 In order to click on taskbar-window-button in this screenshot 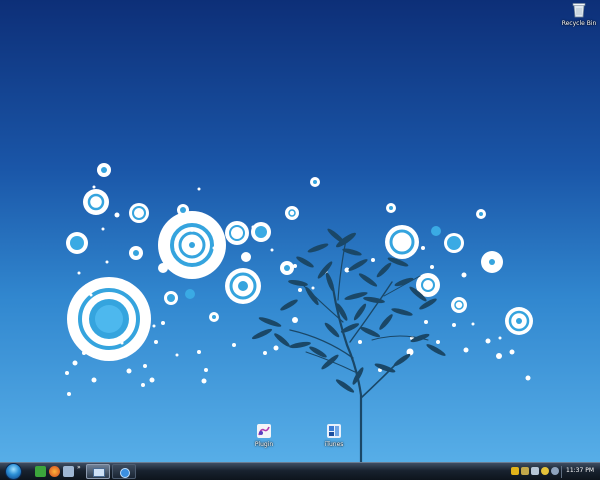, I will do `click(98, 471)`.